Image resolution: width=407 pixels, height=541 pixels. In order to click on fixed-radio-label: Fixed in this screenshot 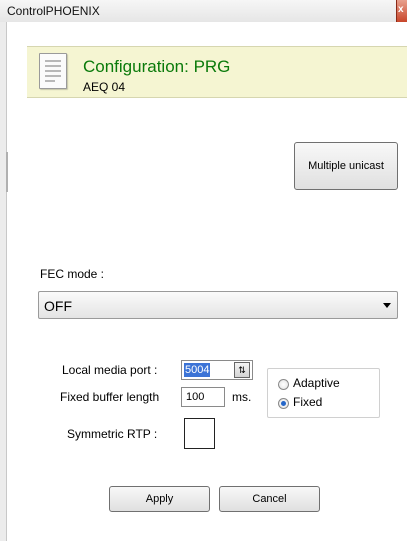, I will do `click(307, 402)`.